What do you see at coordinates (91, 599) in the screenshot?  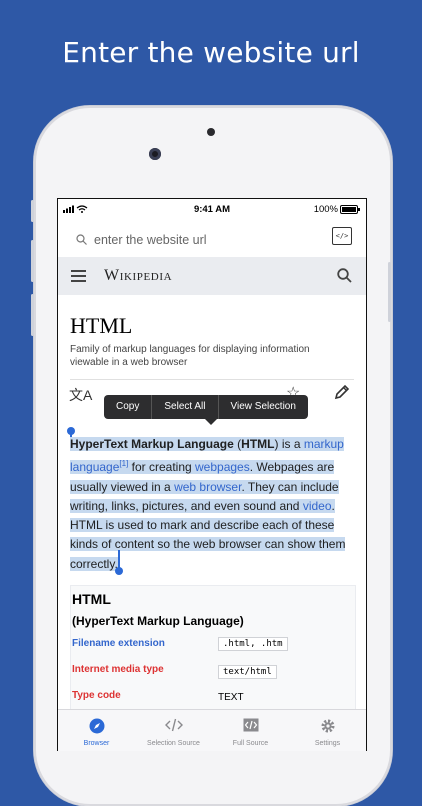 I see `infobox-title: HTML` at bounding box center [91, 599].